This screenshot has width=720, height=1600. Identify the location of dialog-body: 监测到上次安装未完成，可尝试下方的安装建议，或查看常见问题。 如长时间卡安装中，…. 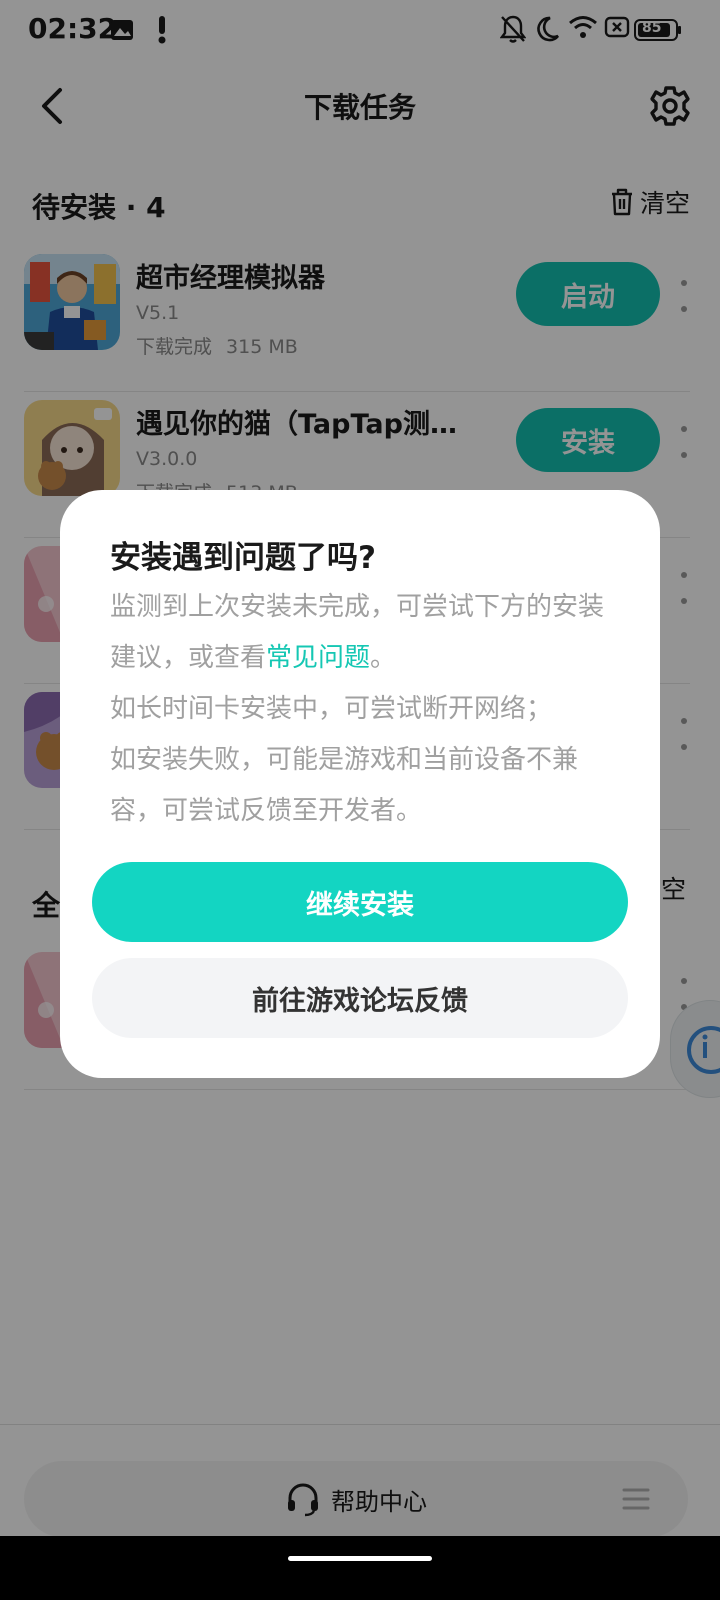
(365, 709).